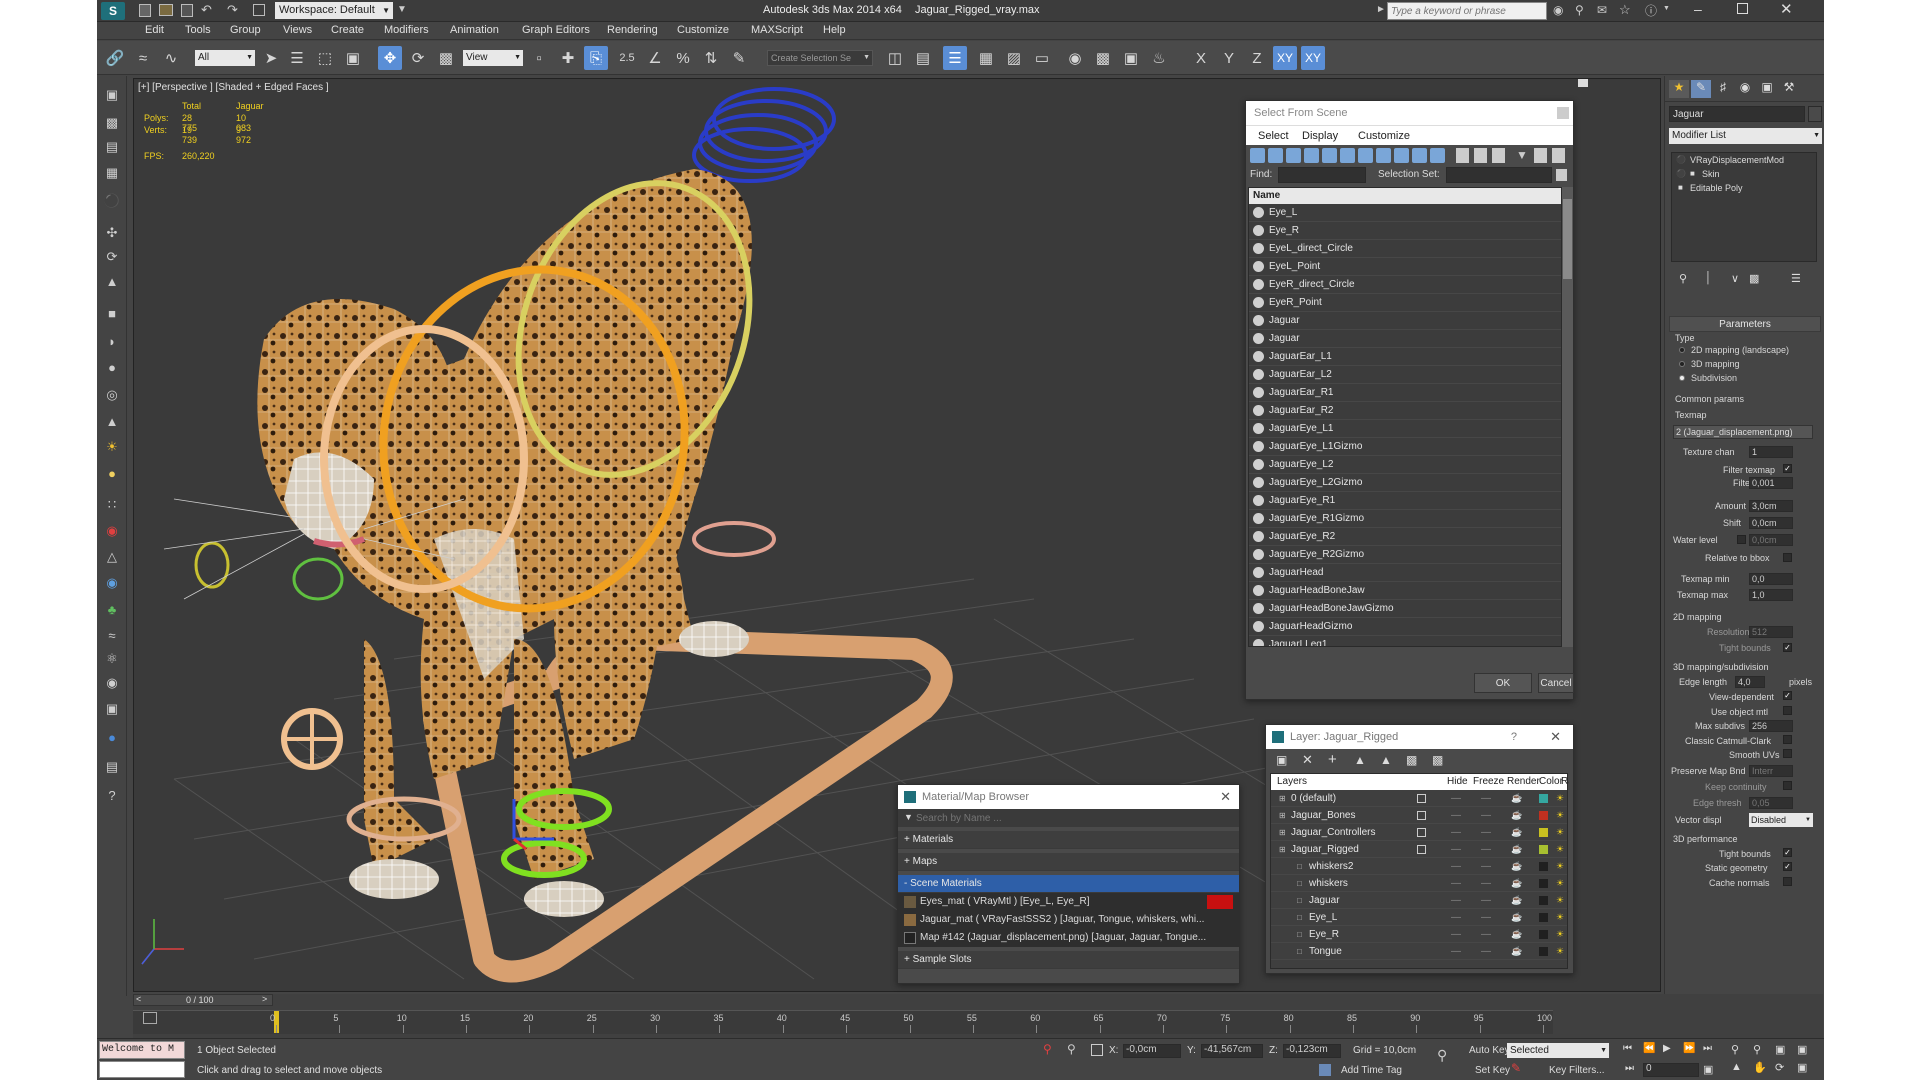 This screenshot has width=1920, height=1080. What do you see at coordinates (353, 58) in the screenshot?
I see `window-crossing-icon: ▣` at bounding box center [353, 58].